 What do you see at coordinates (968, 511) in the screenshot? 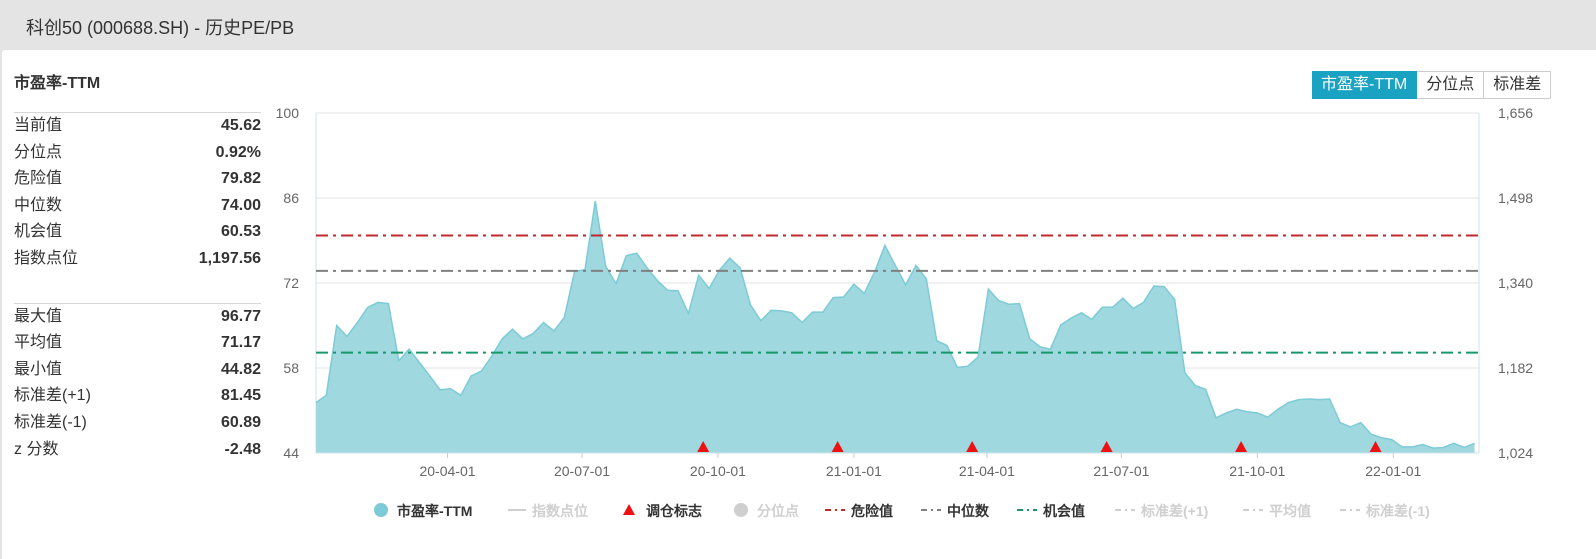
I see `legend-label: 中位数` at bounding box center [968, 511].